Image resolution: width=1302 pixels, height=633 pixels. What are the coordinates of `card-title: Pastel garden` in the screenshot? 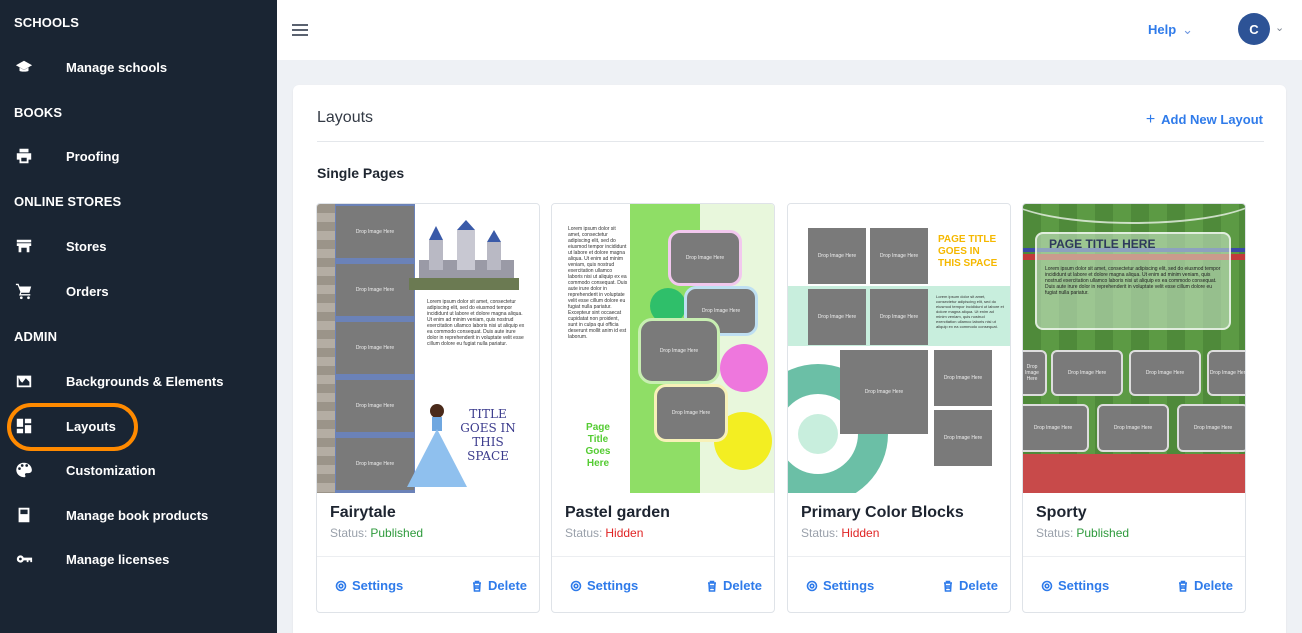 It's located at (617, 512).